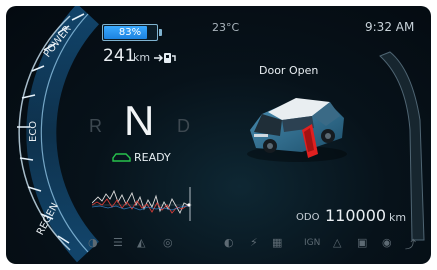 Image resolution: width=437 pixels, height=270 pixels. I want to click on gear-reverse: R, so click(95, 126).